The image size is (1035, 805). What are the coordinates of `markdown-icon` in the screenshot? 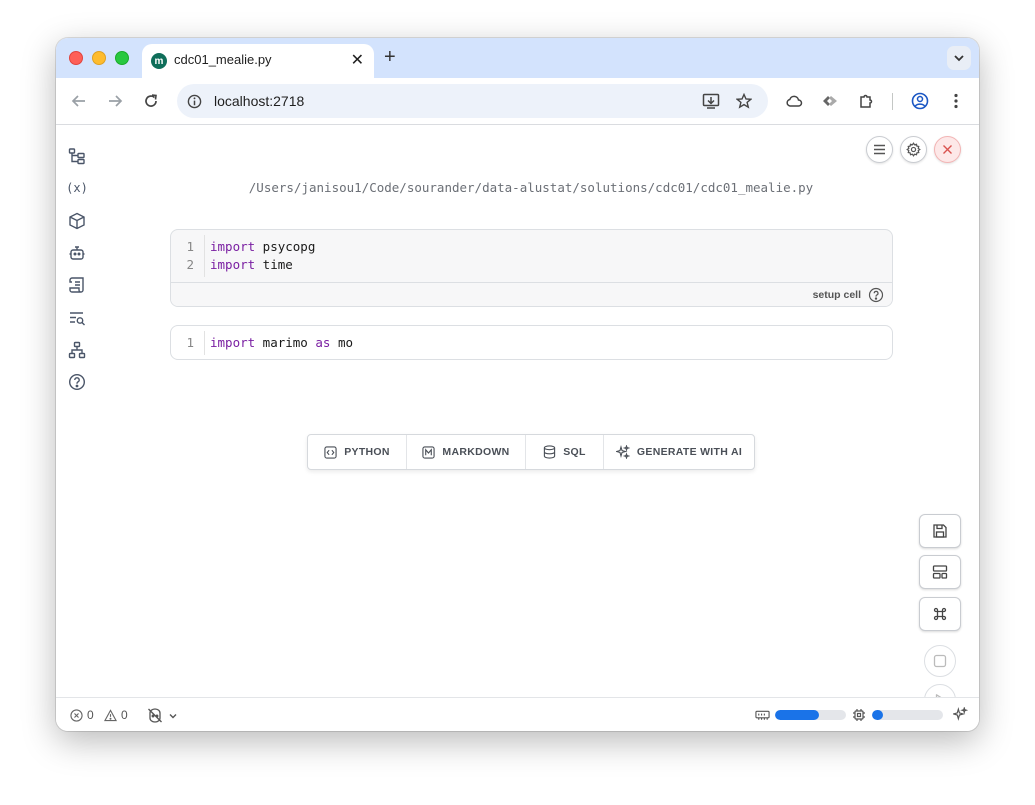 It's located at (429, 452).